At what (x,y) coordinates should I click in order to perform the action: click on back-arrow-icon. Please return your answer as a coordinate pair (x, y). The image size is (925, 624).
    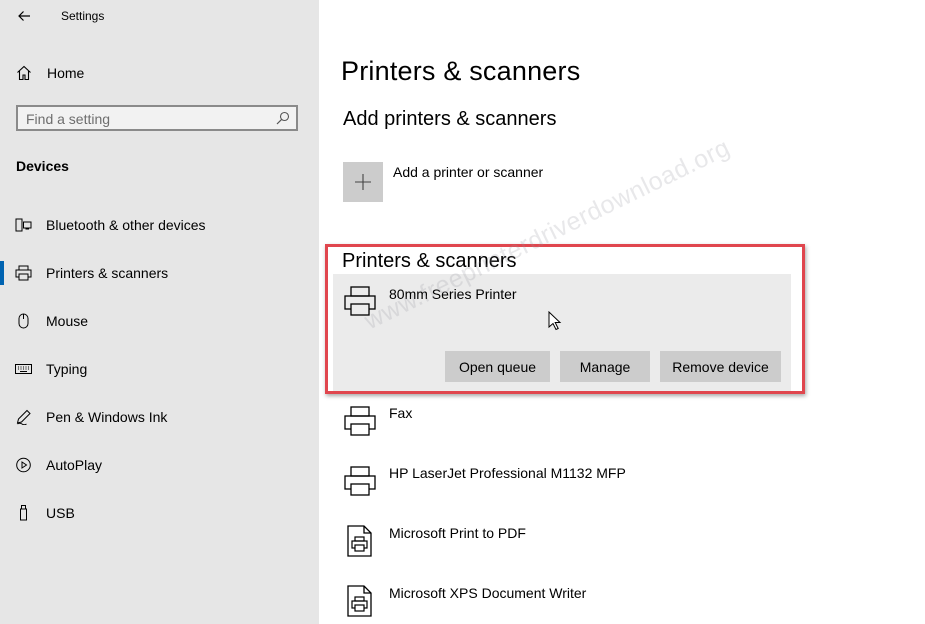
    Looking at the image, I should click on (24, 16).